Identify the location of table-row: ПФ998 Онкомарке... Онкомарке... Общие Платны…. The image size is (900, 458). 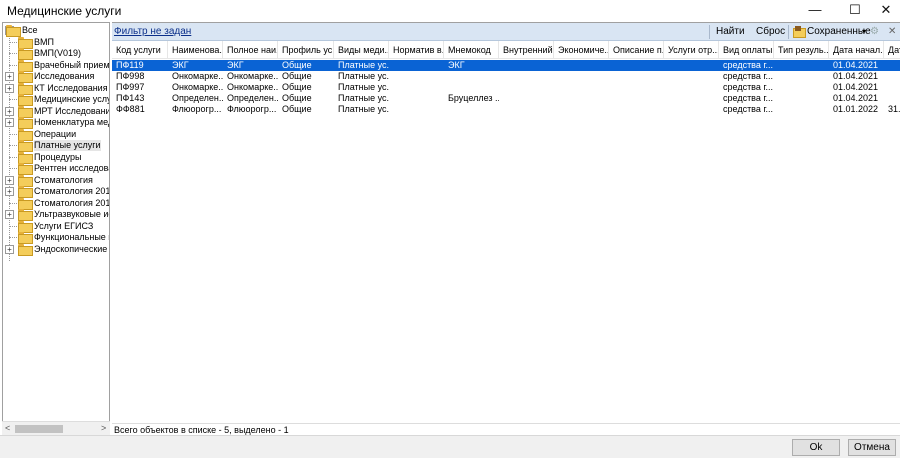
(506, 76).